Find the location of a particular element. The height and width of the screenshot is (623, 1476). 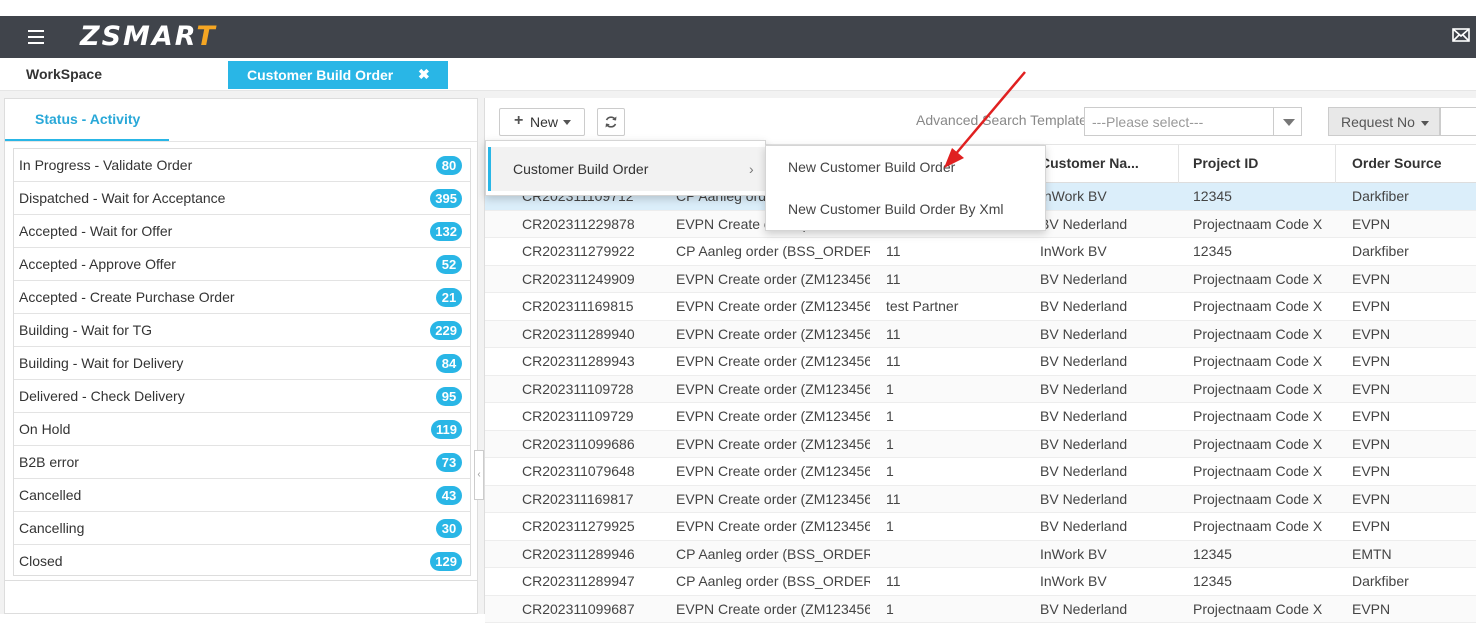

tab-workspace: WorkSpace is located at coordinates (64, 74).